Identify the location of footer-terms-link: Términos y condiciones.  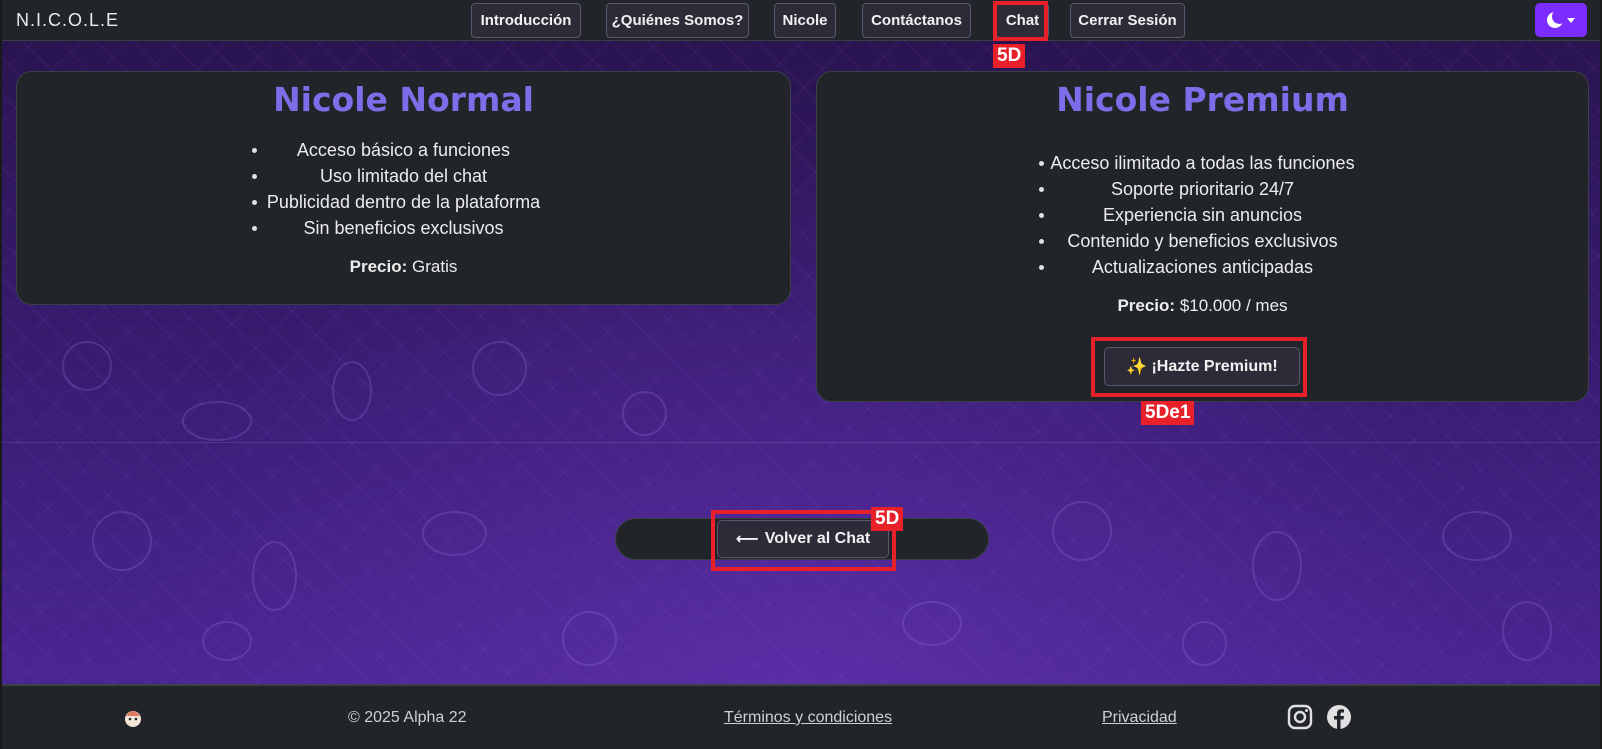
(808, 718).